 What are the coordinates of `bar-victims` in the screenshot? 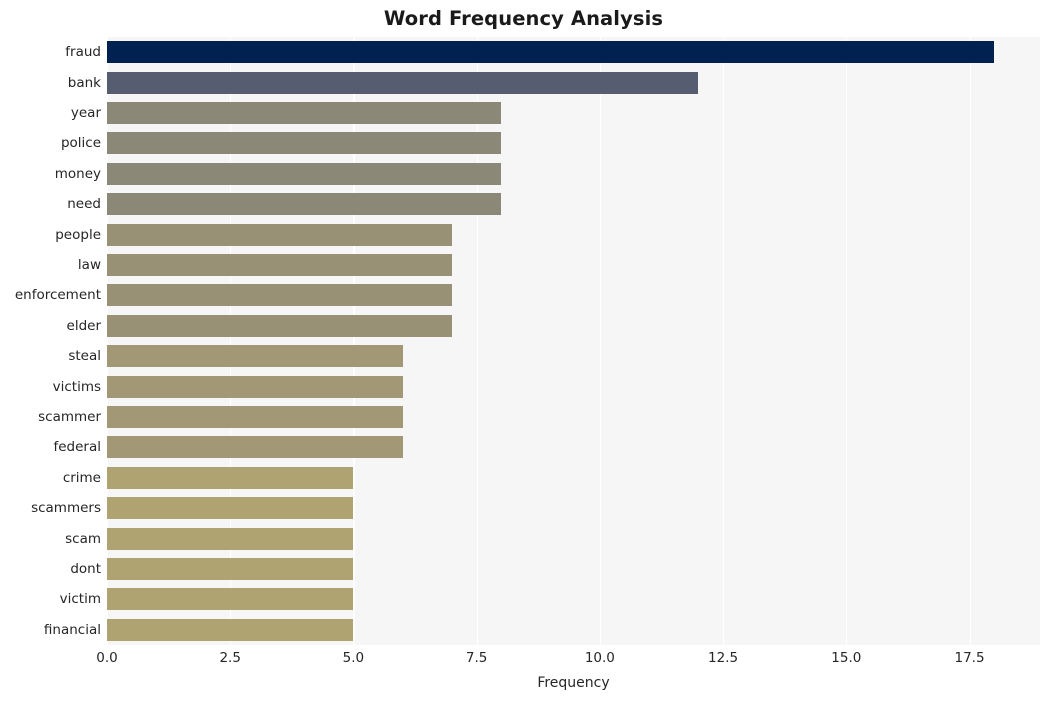 It's located at (255, 386).